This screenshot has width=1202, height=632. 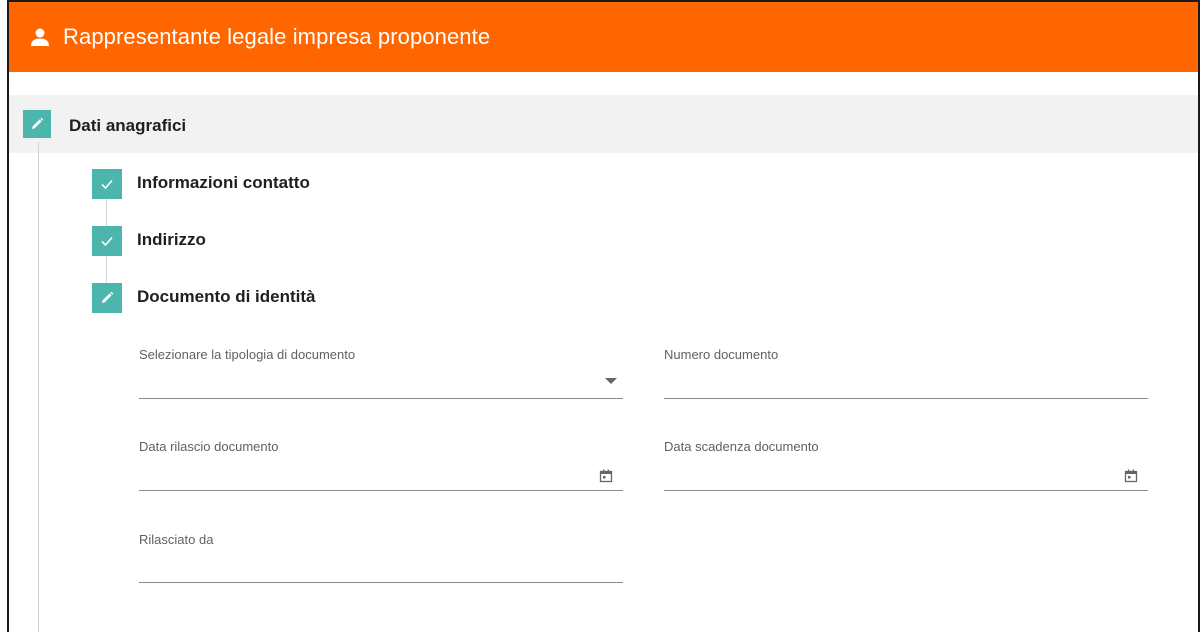 I want to click on issued-by-input, so click(x=381, y=582).